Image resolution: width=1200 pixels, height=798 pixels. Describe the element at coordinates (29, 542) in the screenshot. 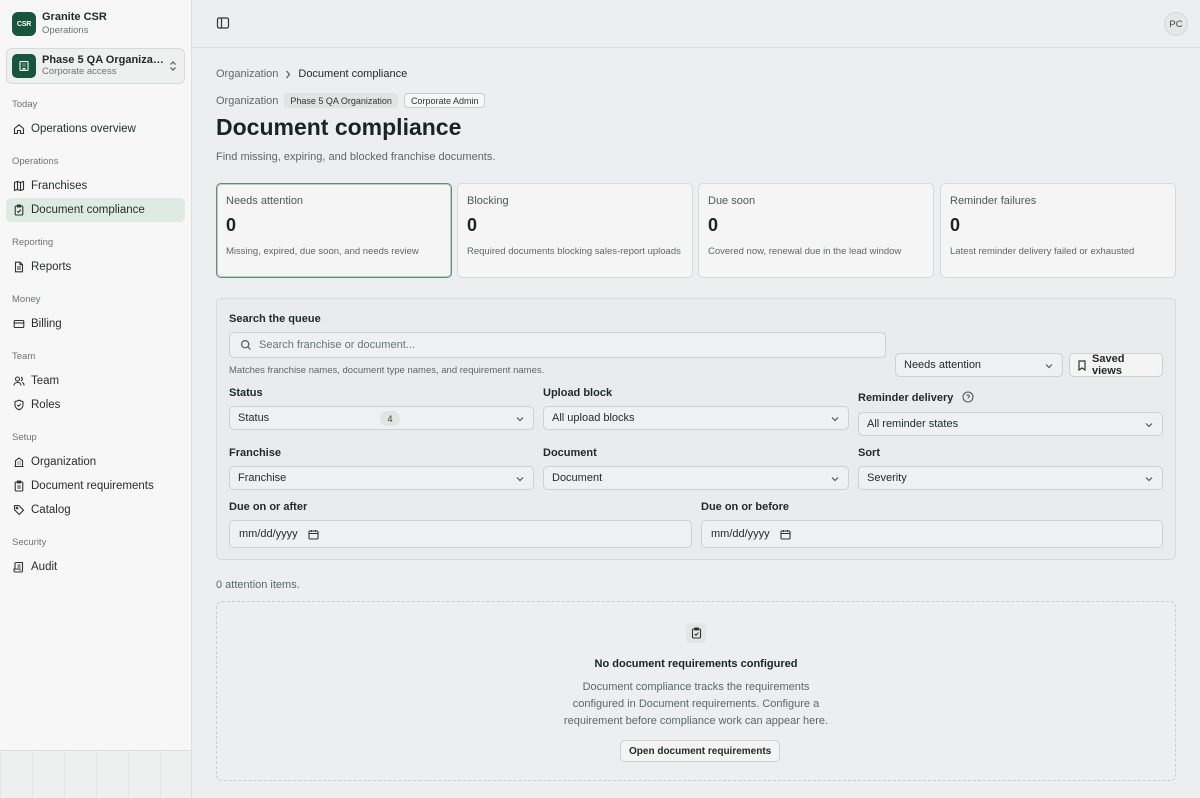

I see `nav-section-security: Security` at that location.